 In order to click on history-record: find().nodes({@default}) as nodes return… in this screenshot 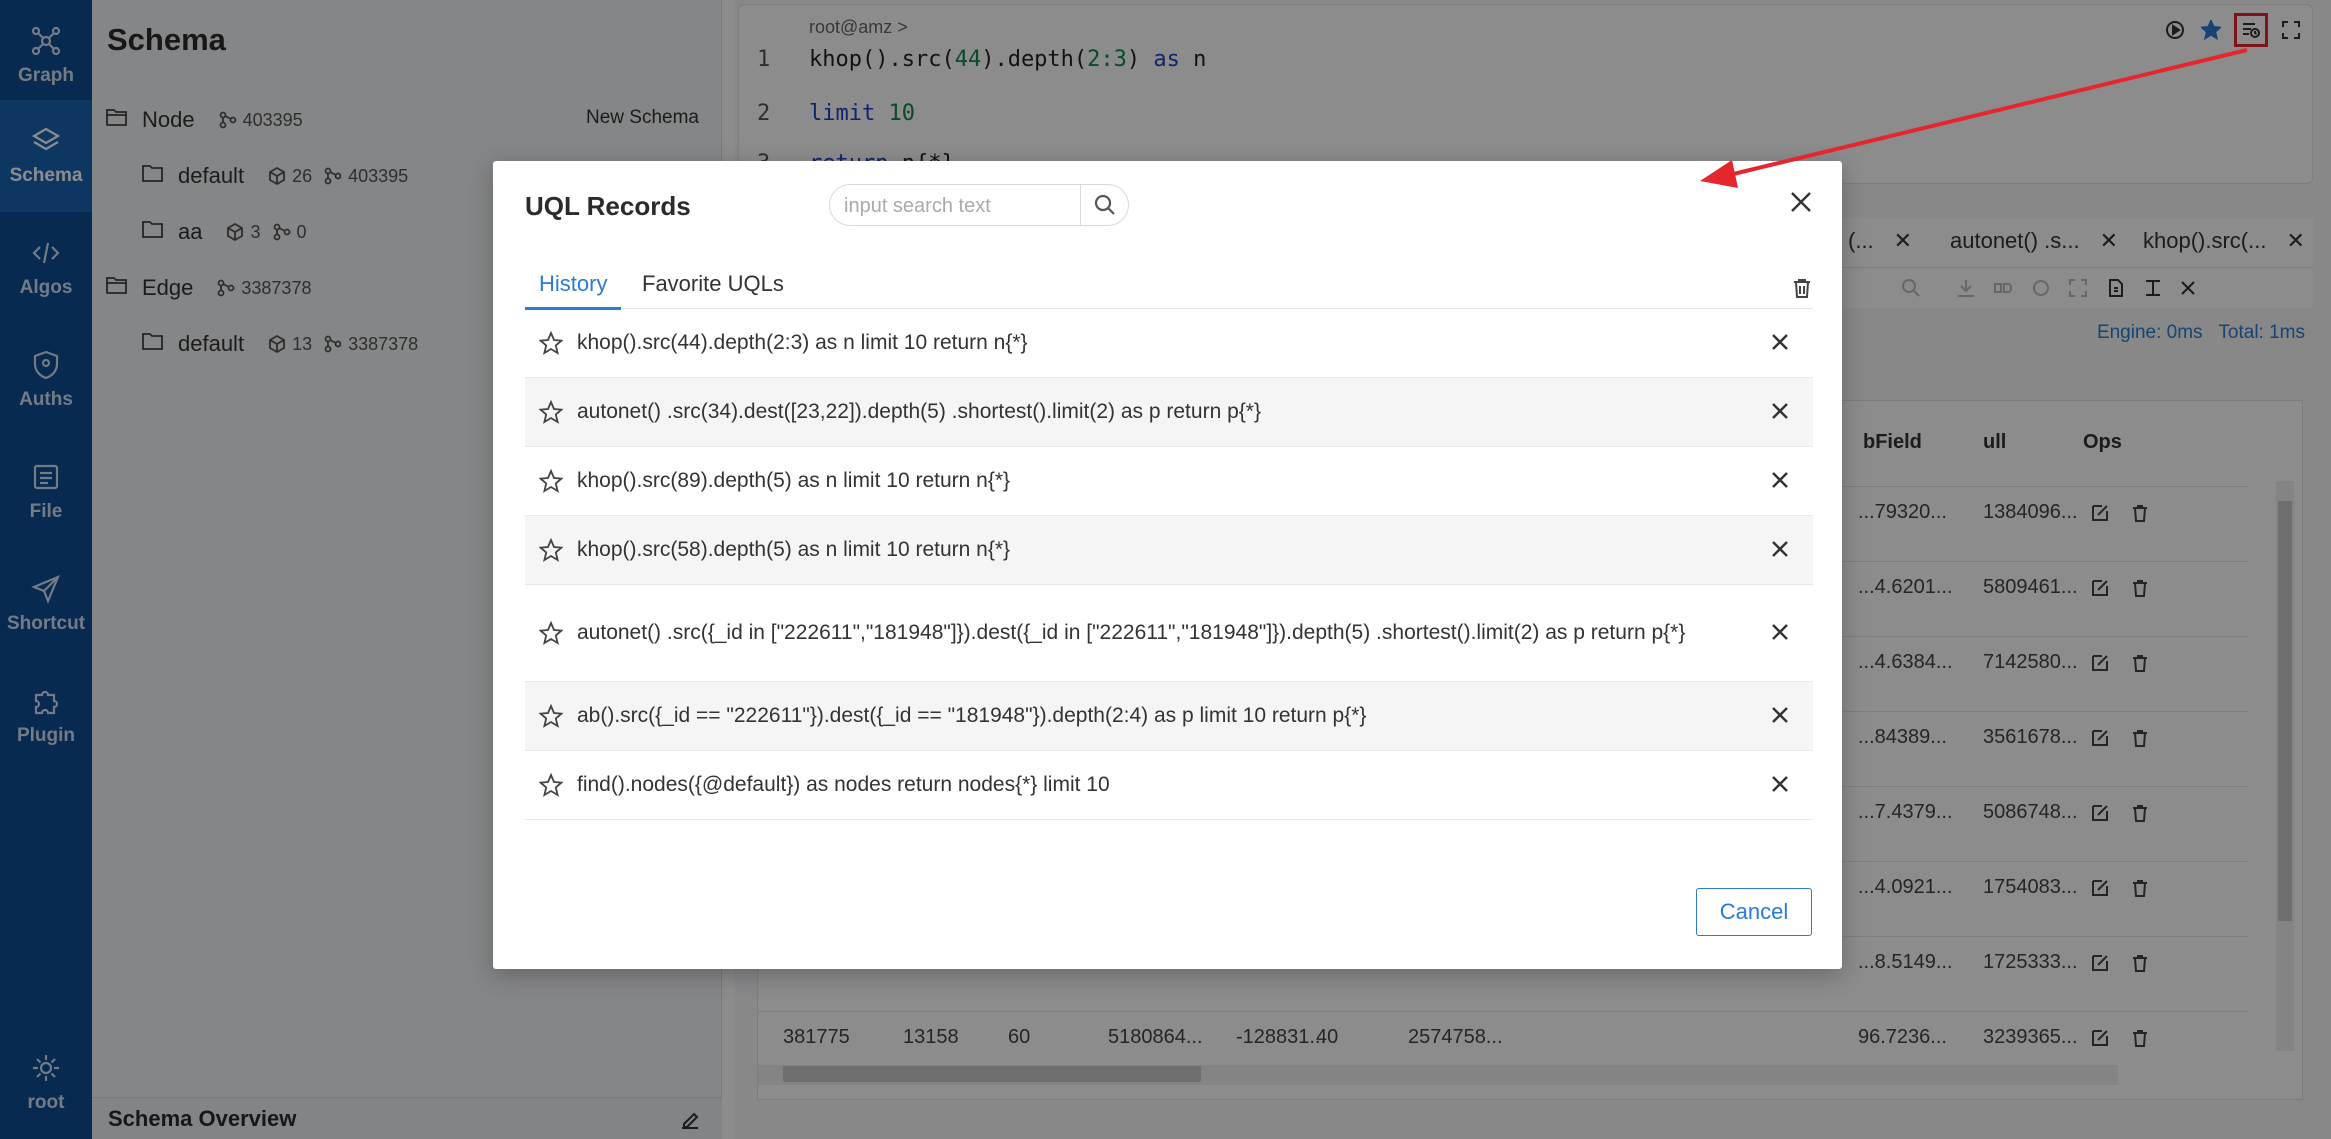, I will do `click(1169, 785)`.